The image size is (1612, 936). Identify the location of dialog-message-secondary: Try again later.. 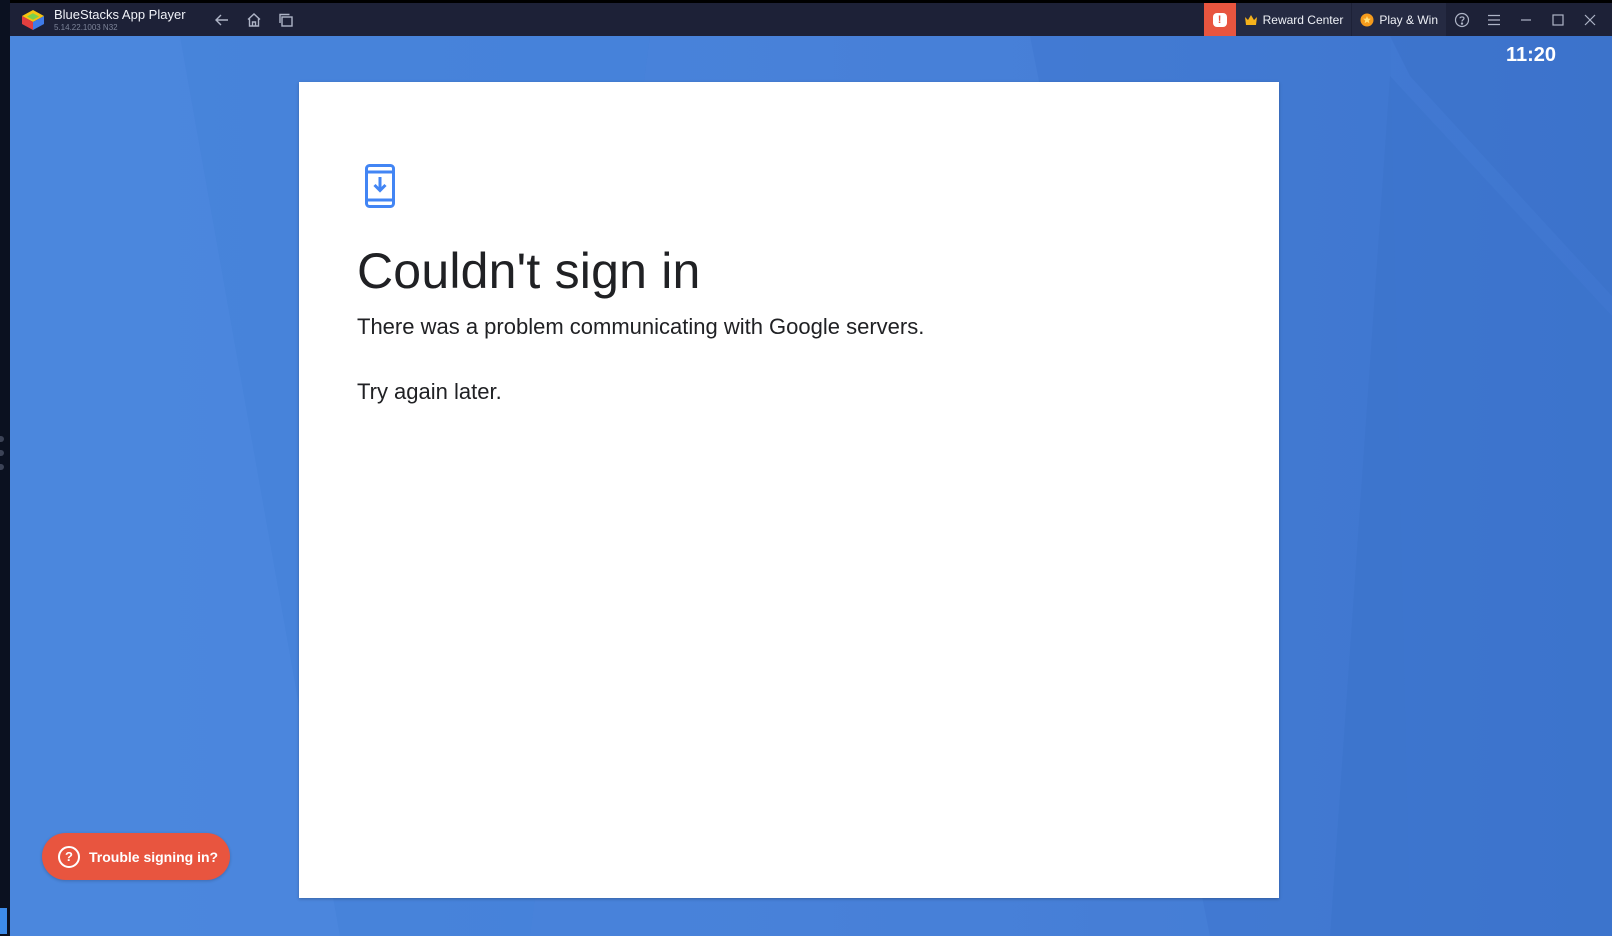
(429, 391).